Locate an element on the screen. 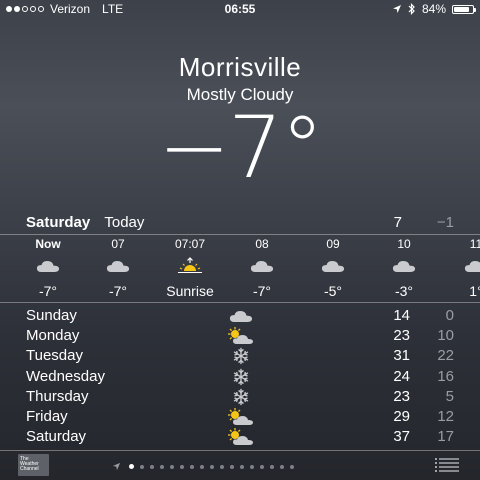  day-name: Thursday is located at coordinates (57, 396).